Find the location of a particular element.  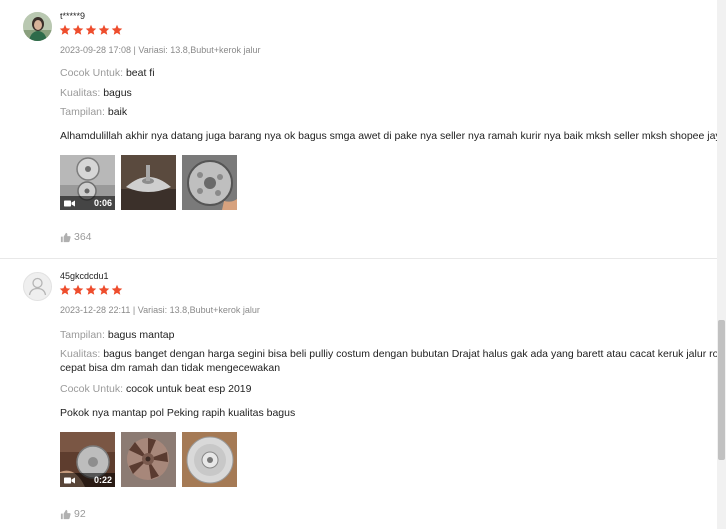

attribute-row: Kualitas: bagus is located at coordinates (96, 93).